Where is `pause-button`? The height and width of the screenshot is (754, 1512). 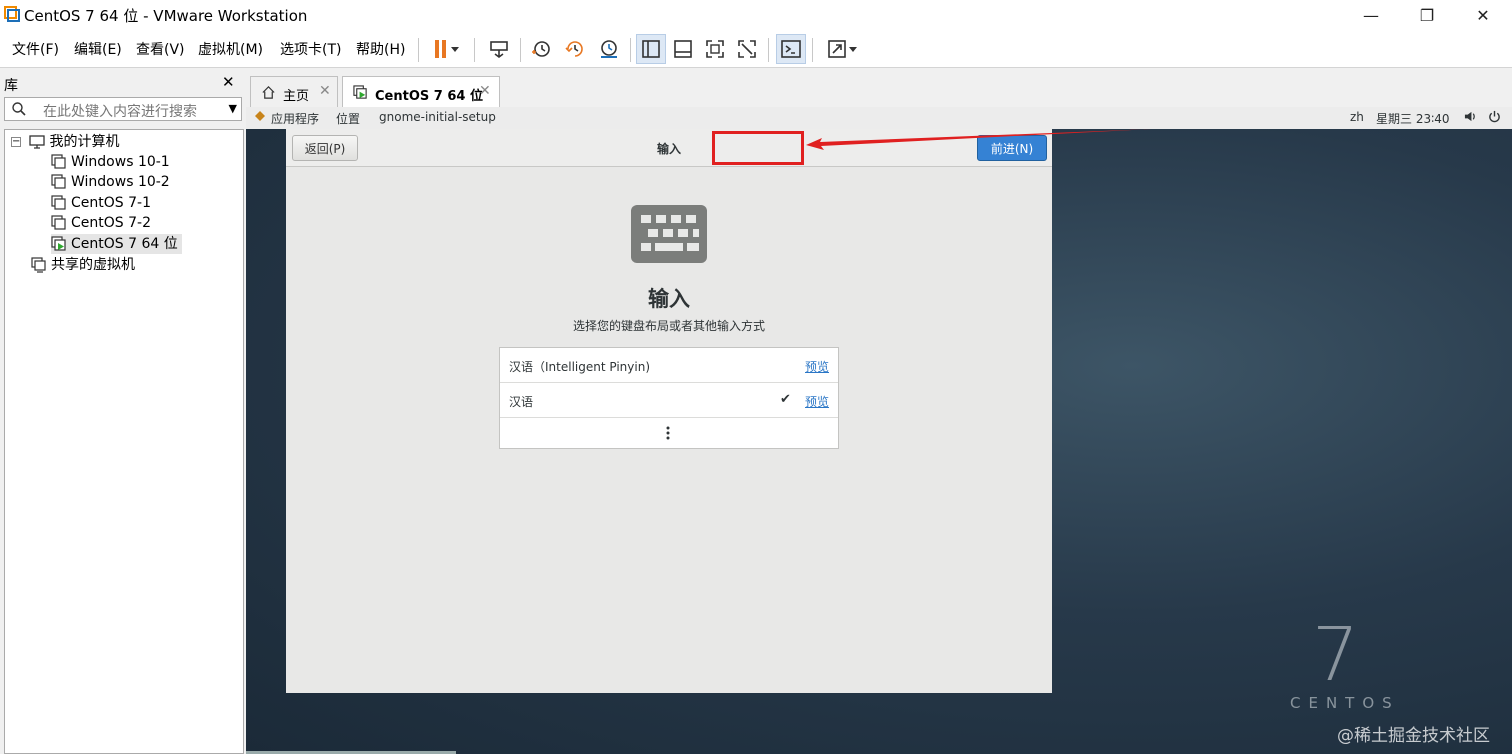
pause-button is located at coordinates (446, 49).